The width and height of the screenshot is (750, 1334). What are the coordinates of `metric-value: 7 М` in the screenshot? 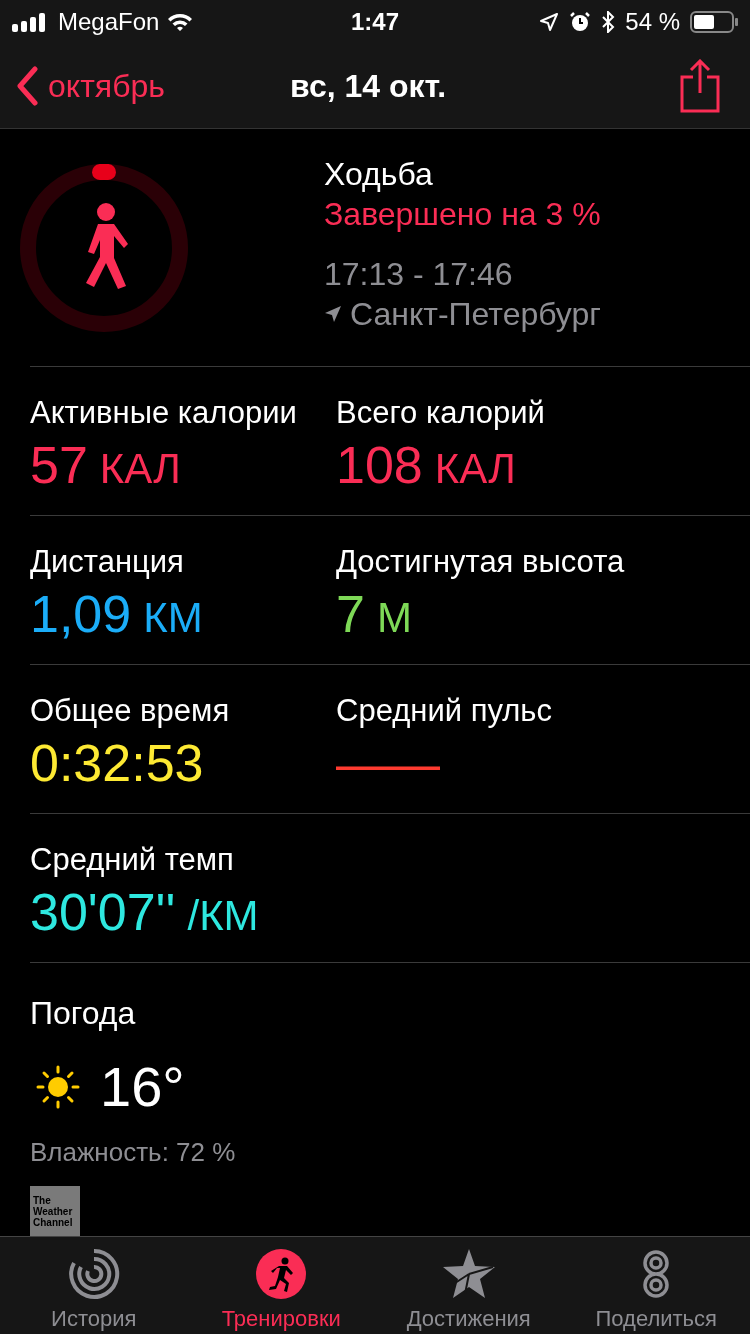 It's located at (374, 614).